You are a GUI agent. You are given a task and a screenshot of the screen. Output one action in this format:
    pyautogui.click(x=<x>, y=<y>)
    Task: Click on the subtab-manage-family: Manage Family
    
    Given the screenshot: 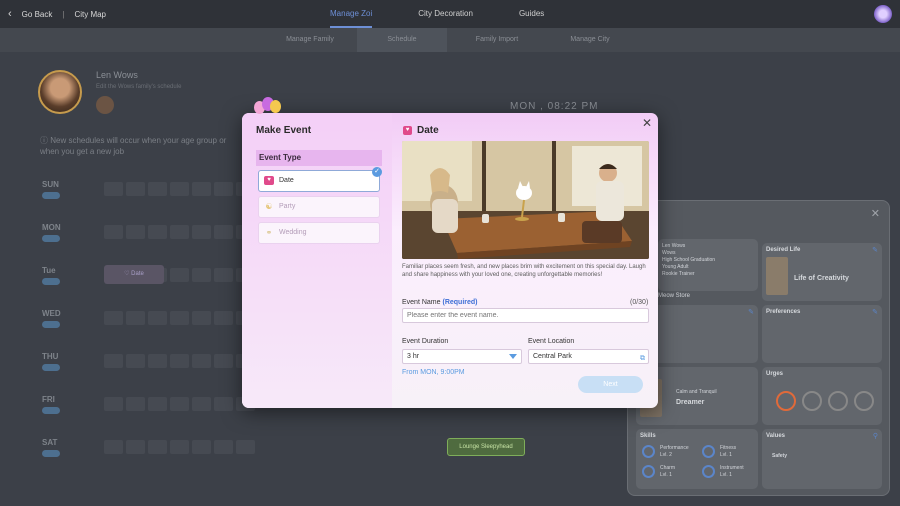 What is the action you would take?
    pyautogui.click(x=310, y=40)
    